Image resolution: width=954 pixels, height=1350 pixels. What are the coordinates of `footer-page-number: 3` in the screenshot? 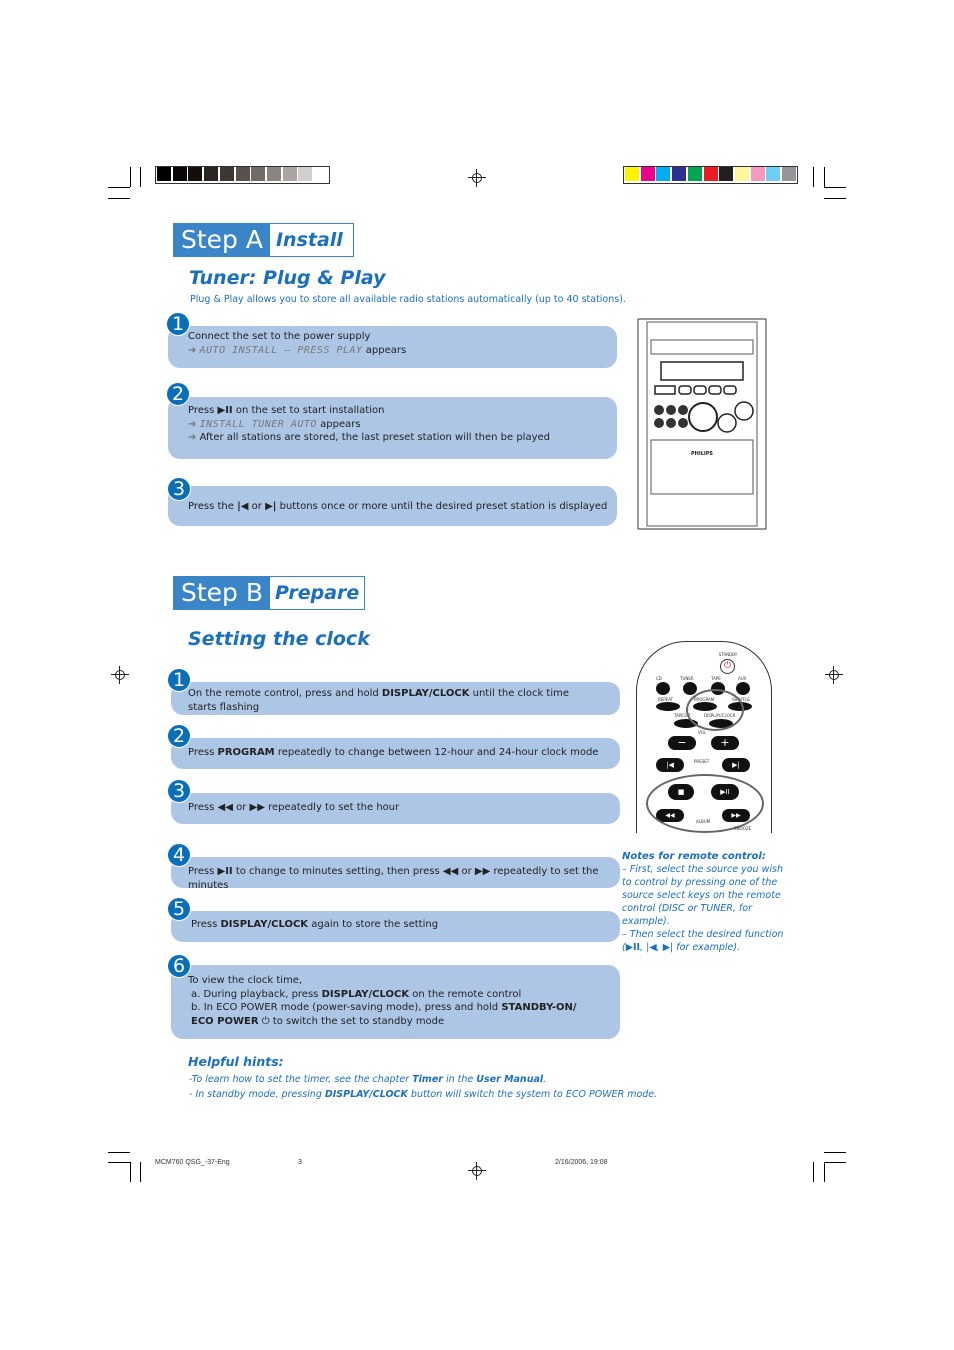 It's located at (300, 1162).